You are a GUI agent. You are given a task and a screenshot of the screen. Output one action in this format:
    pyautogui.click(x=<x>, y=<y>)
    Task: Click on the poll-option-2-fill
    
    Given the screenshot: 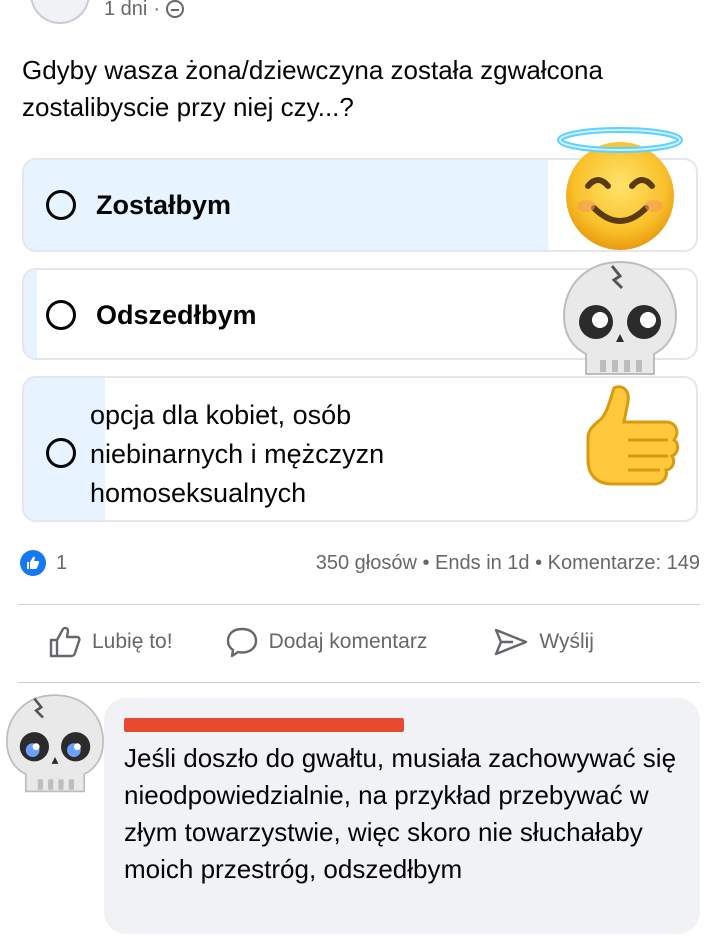 What is the action you would take?
    pyautogui.click(x=31, y=314)
    